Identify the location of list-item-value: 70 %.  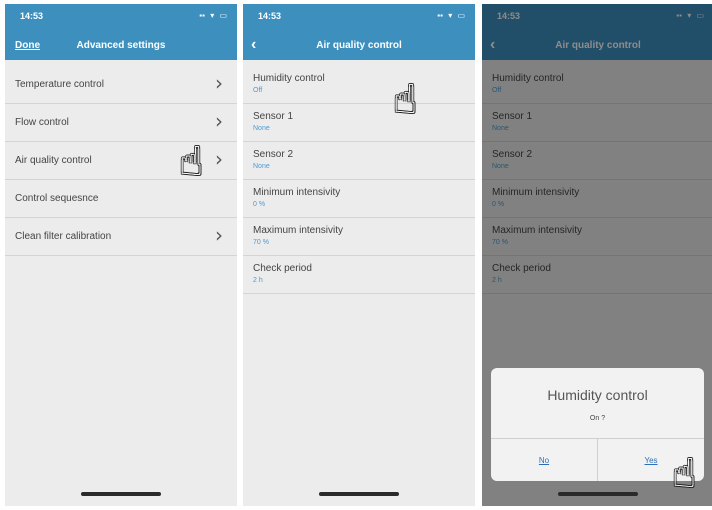
(261, 242).